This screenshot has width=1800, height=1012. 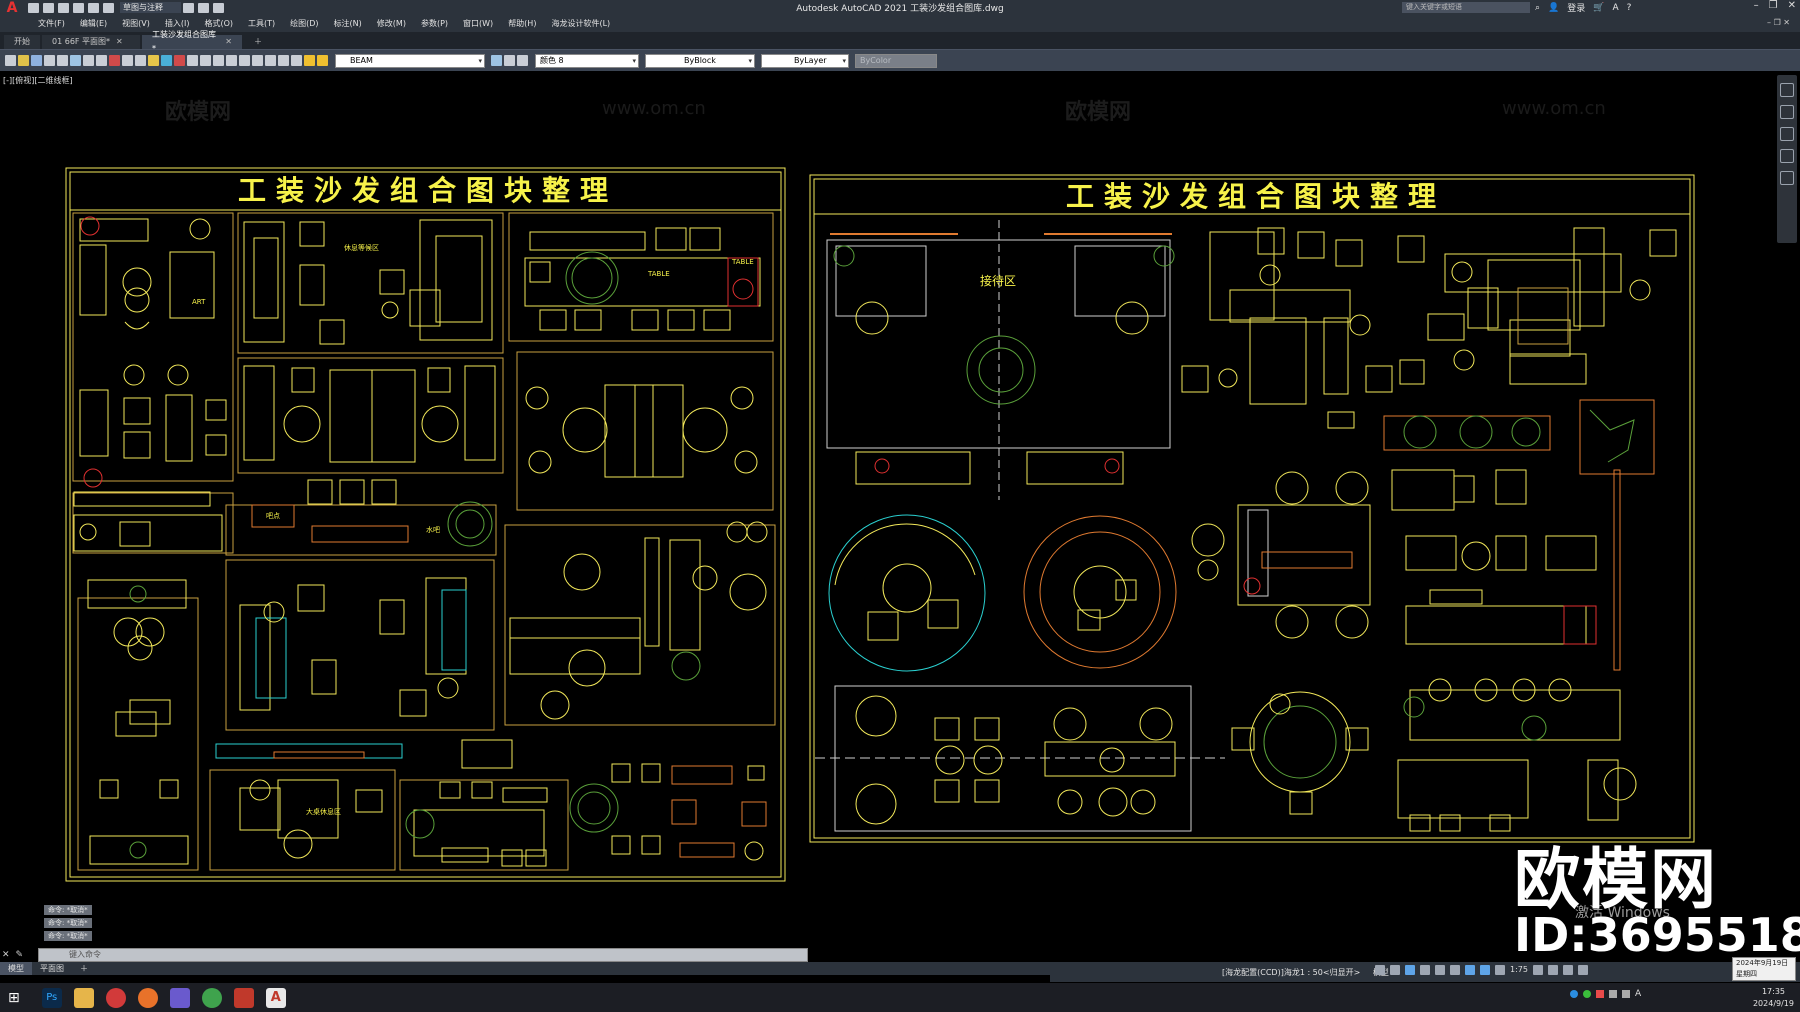 What do you see at coordinates (257, 60) in the screenshot?
I see `zoom-previous-icon` at bounding box center [257, 60].